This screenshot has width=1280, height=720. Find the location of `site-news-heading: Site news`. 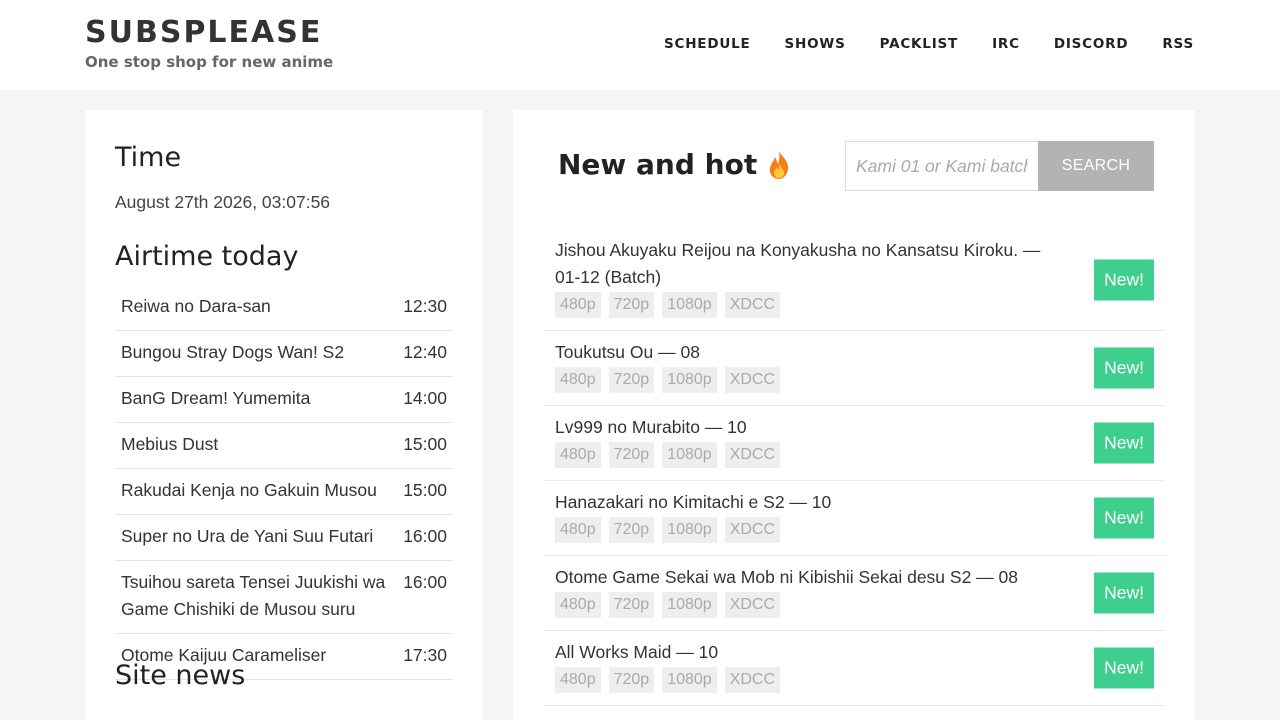

site-news-heading: Site news is located at coordinates (180, 675).